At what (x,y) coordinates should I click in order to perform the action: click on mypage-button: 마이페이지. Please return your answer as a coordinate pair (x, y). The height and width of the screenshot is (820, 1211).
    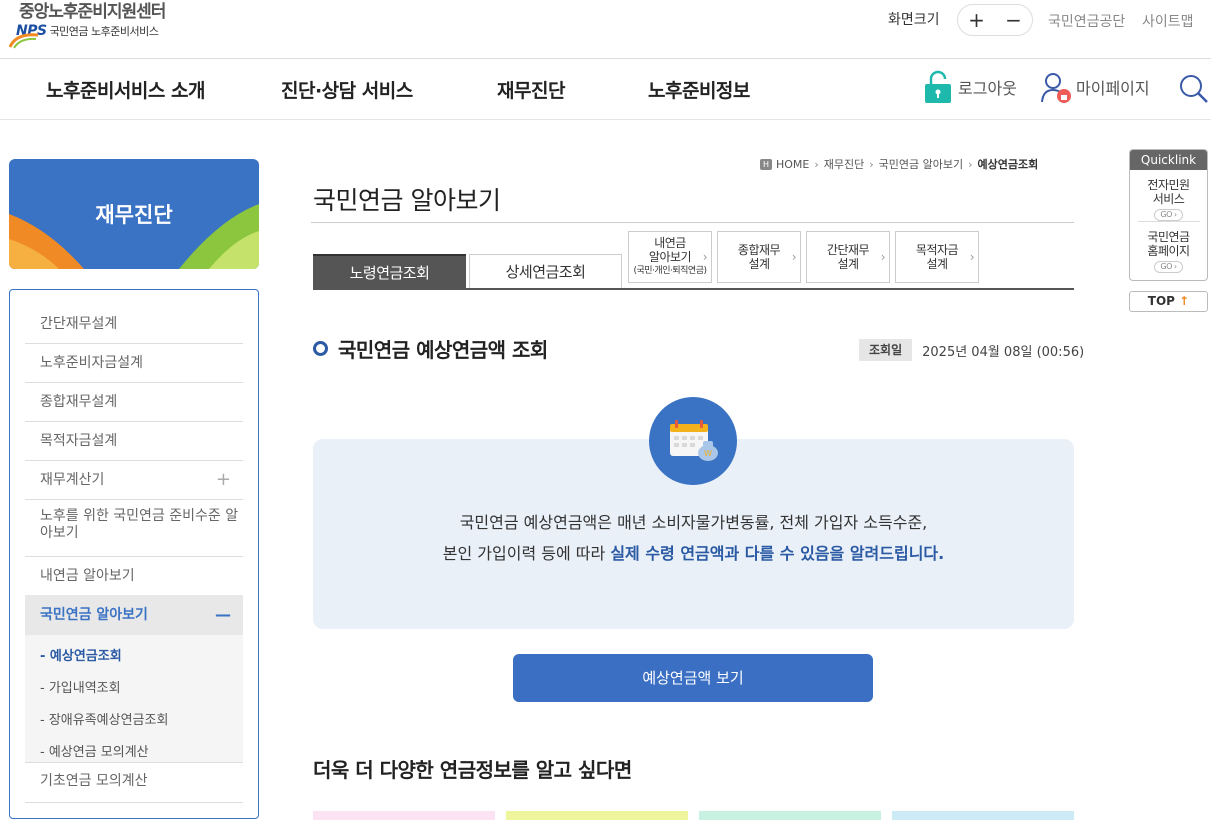
    Looking at the image, I should click on (1095, 87).